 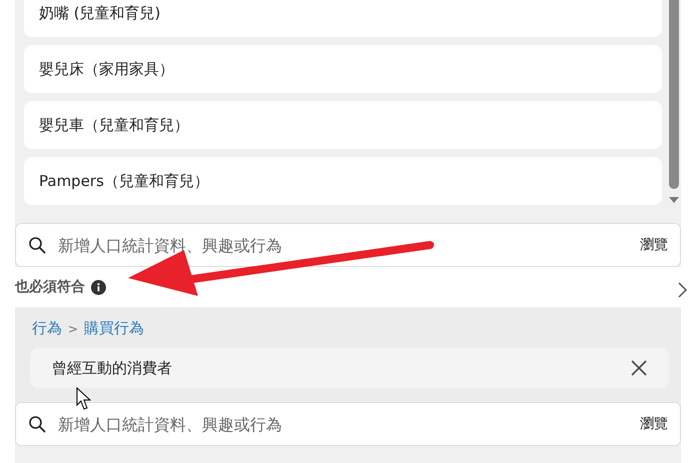 I want to click on suggestion-item: 嬰兒床（家用家具）, so click(x=343, y=69).